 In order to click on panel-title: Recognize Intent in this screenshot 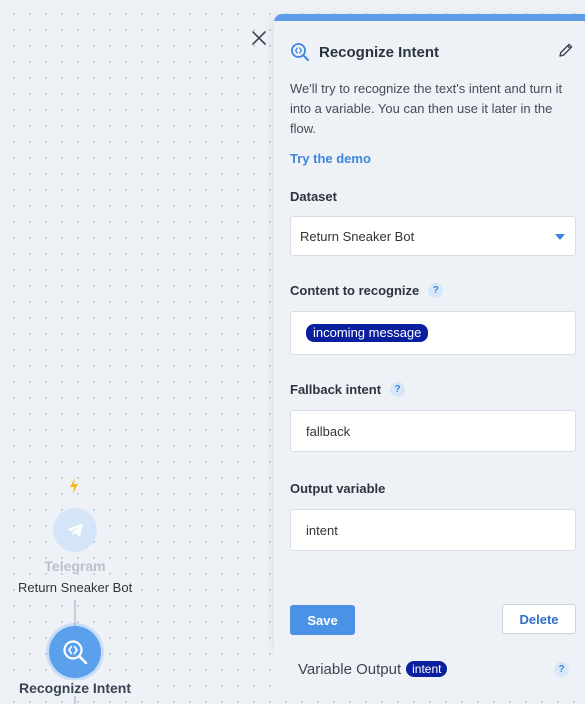, I will do `click(379, 52)`.